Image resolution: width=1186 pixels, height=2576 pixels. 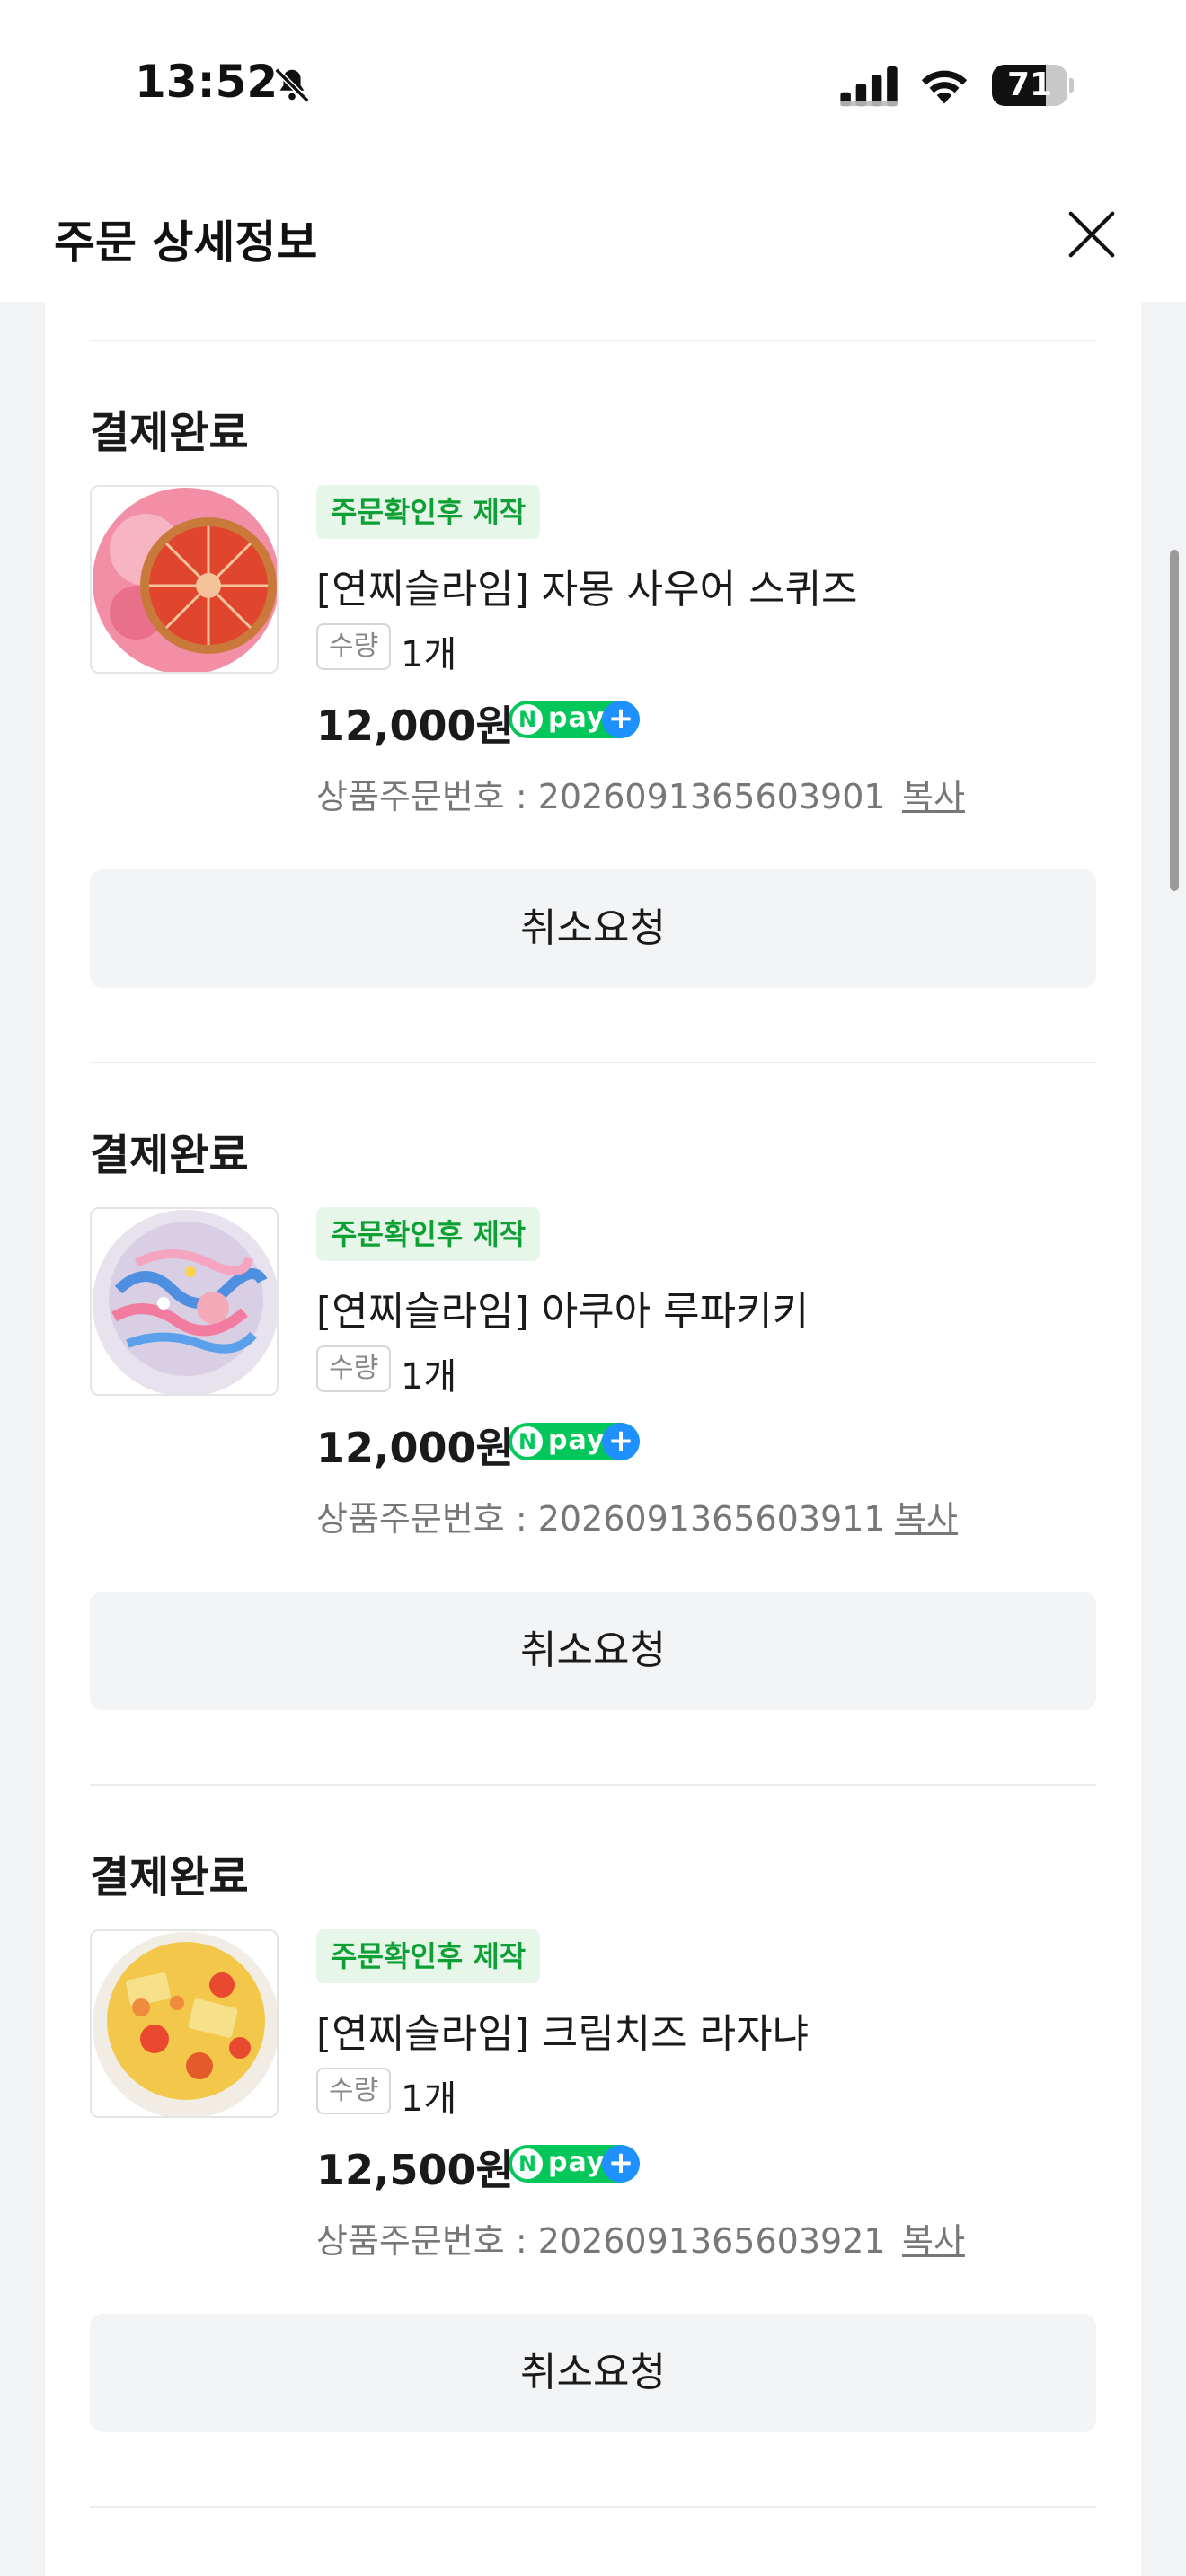 What do you see at coordinates (593, 2507) in the screenshot?
I see `divider` at bounding box center [593, 2507].